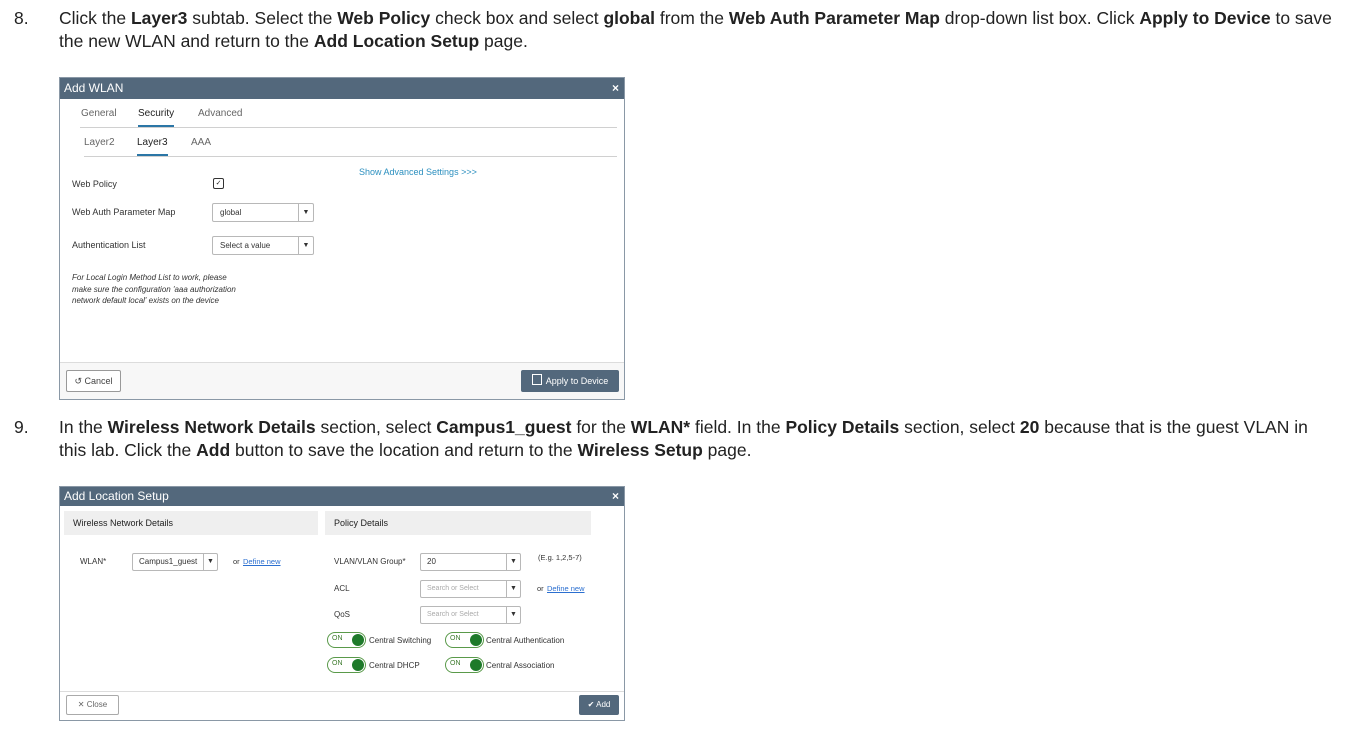  What do you see at coordinates (361, 523) in the screenshot?
I see `section-title: Policy Details` at bounding box center [361, 523].